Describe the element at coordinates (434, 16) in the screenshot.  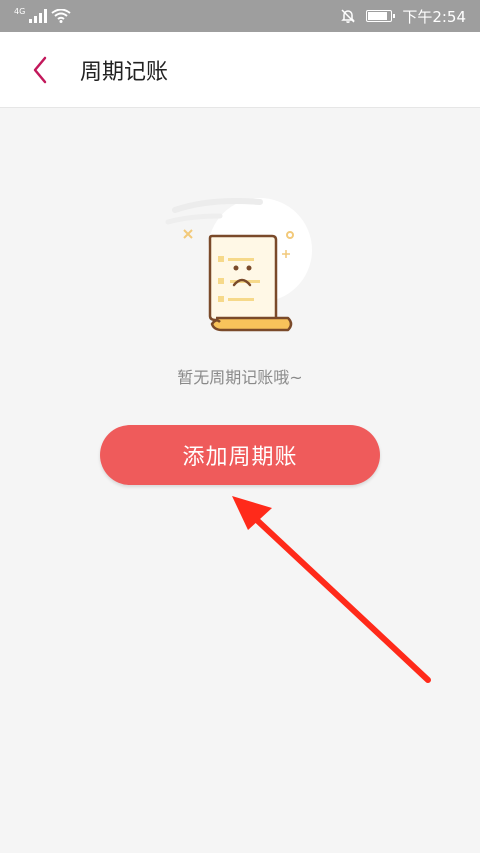
I see `status-time: 下午2:54` at that location.